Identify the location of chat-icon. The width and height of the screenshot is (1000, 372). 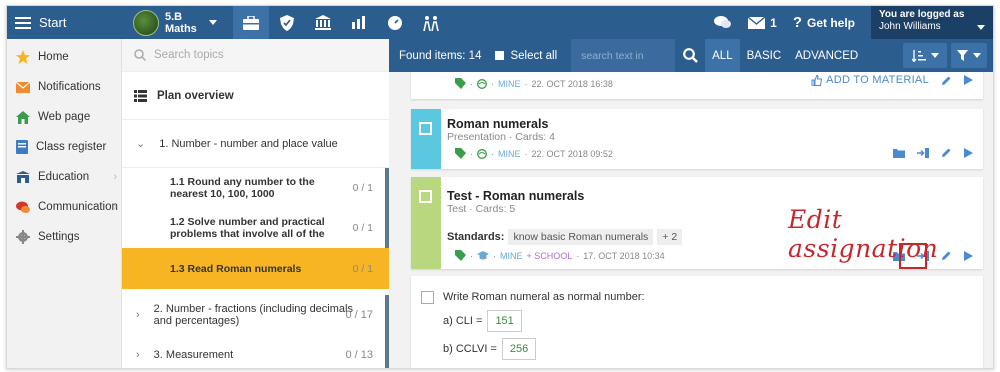
(723, 22).